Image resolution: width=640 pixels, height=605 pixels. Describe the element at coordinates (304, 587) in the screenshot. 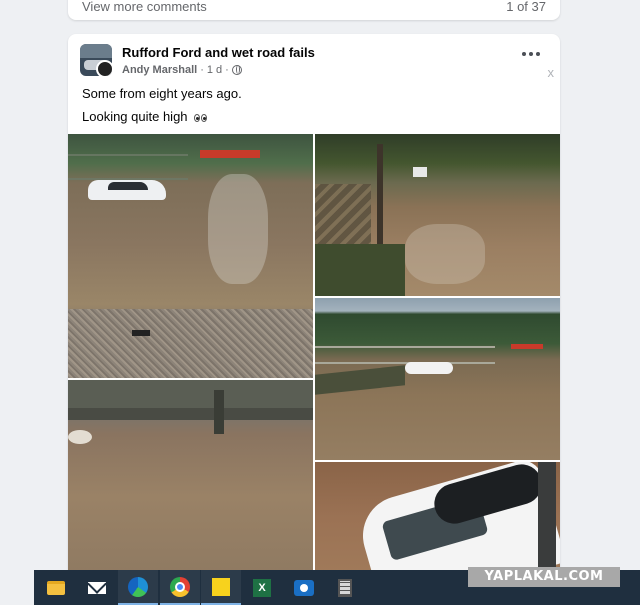

I see `camera-icon` at that location.